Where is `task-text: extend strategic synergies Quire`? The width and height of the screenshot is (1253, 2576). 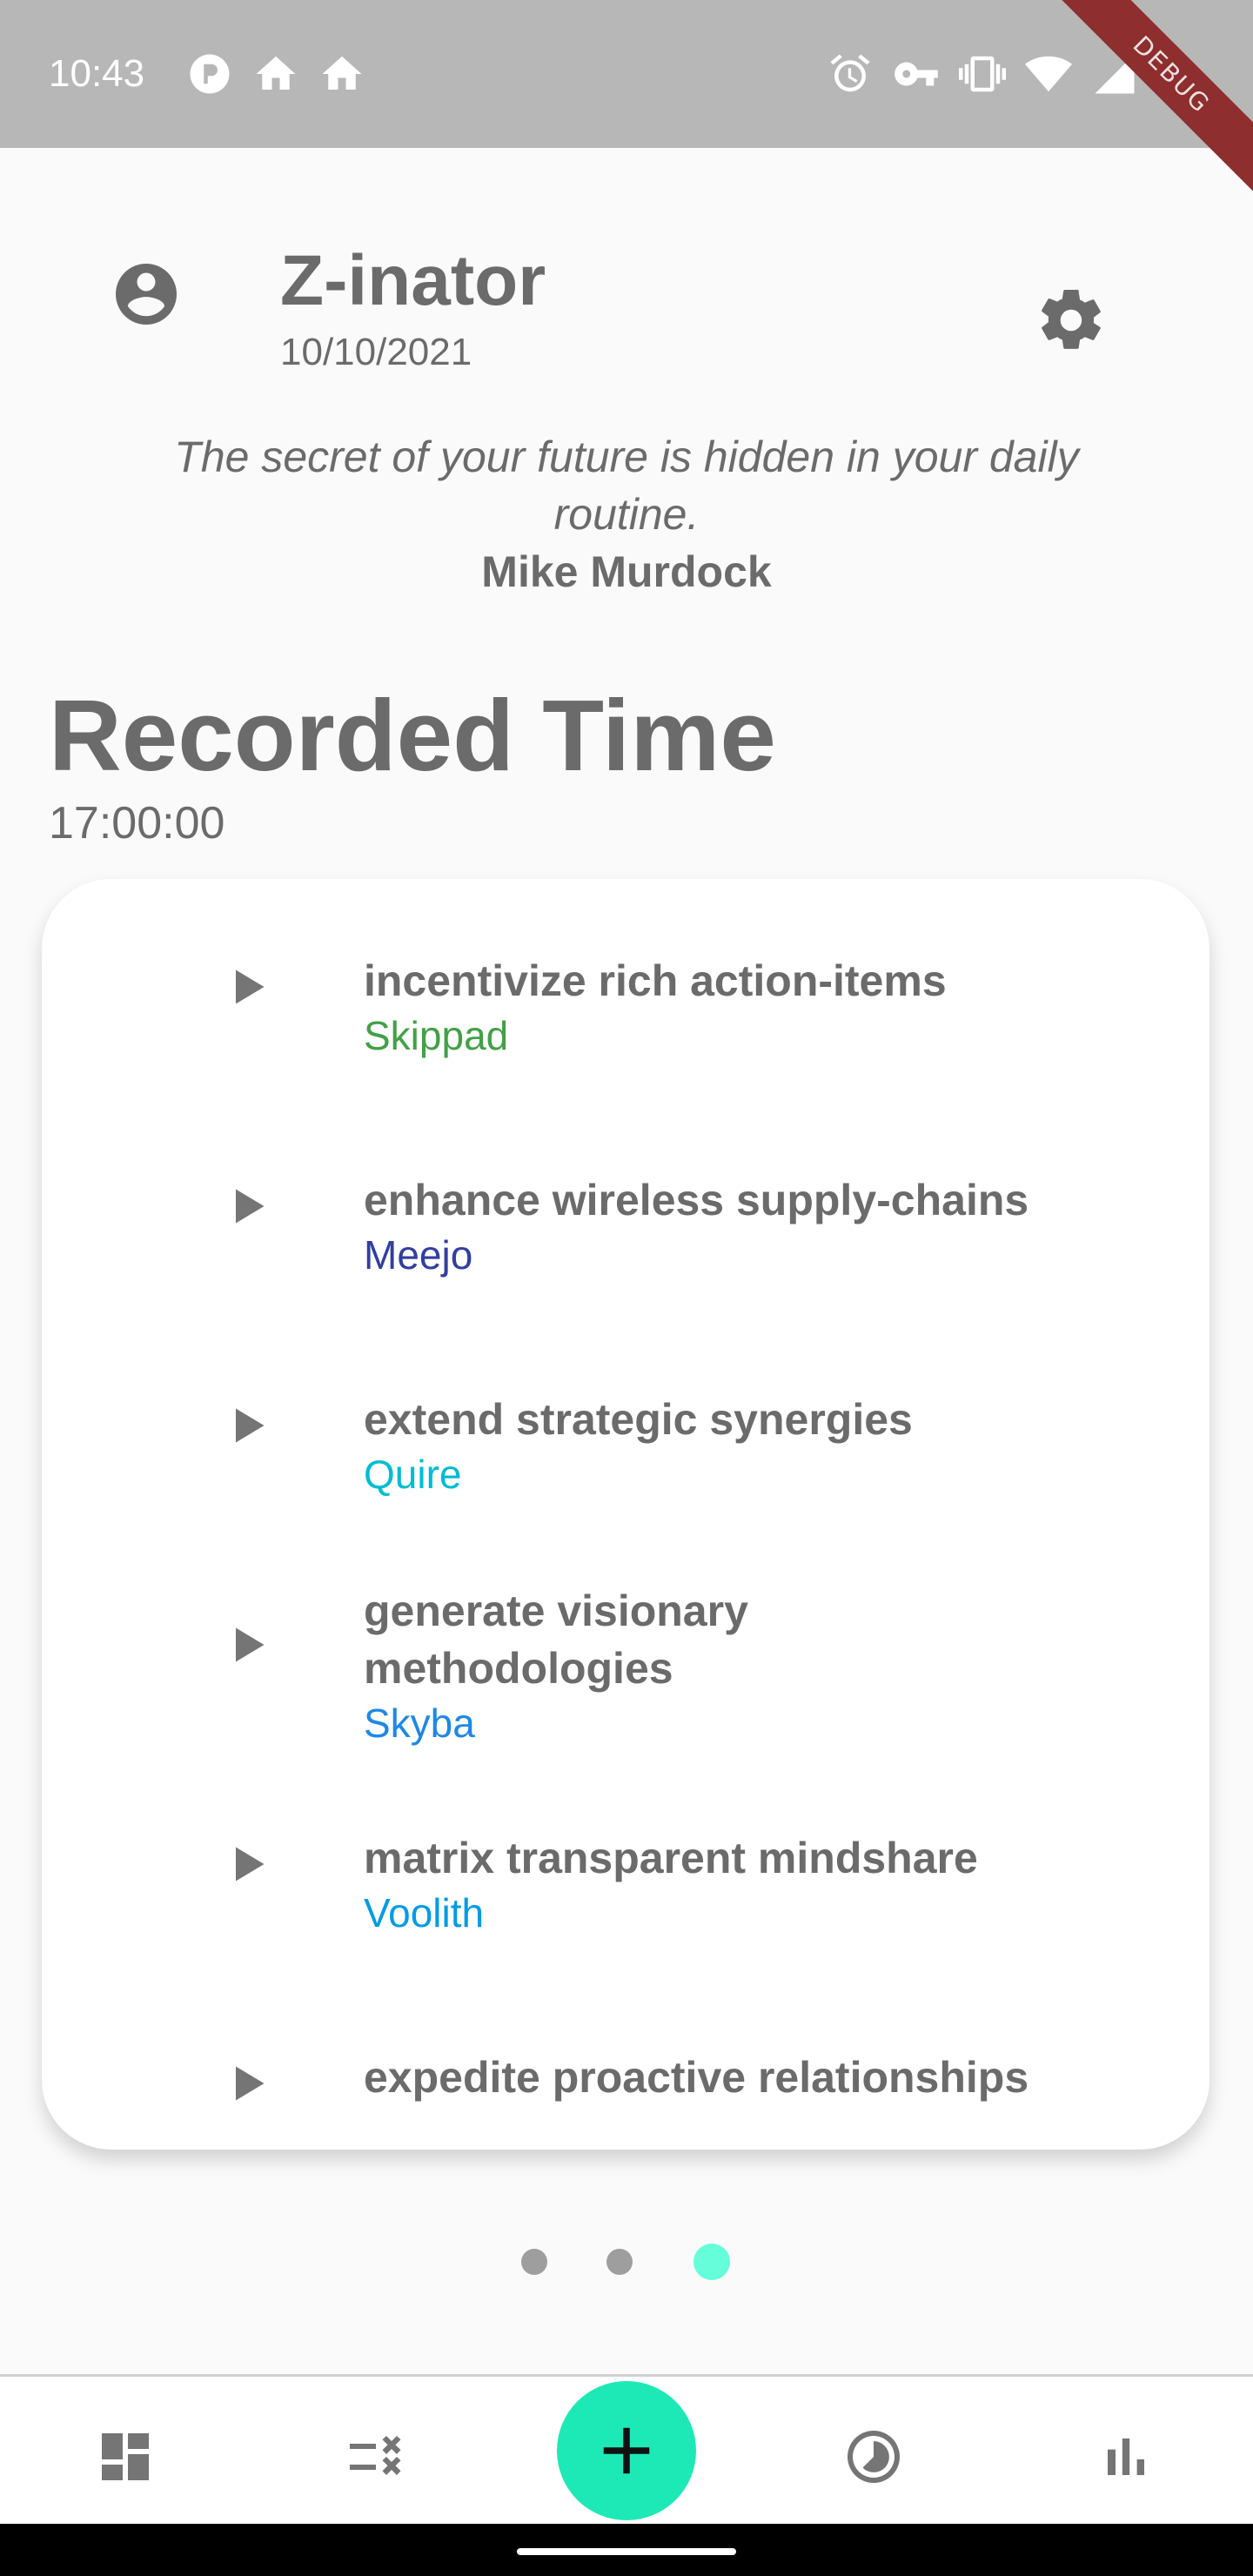 task-text: extend strategic synergies Quire is located at coordinates (755, 1445).